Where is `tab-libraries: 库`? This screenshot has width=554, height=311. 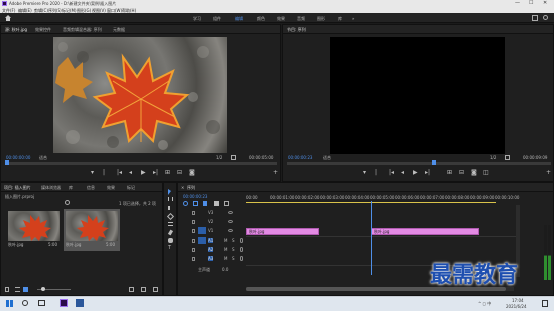 tab-libraries: 库 is located at coordinates (71, 187).